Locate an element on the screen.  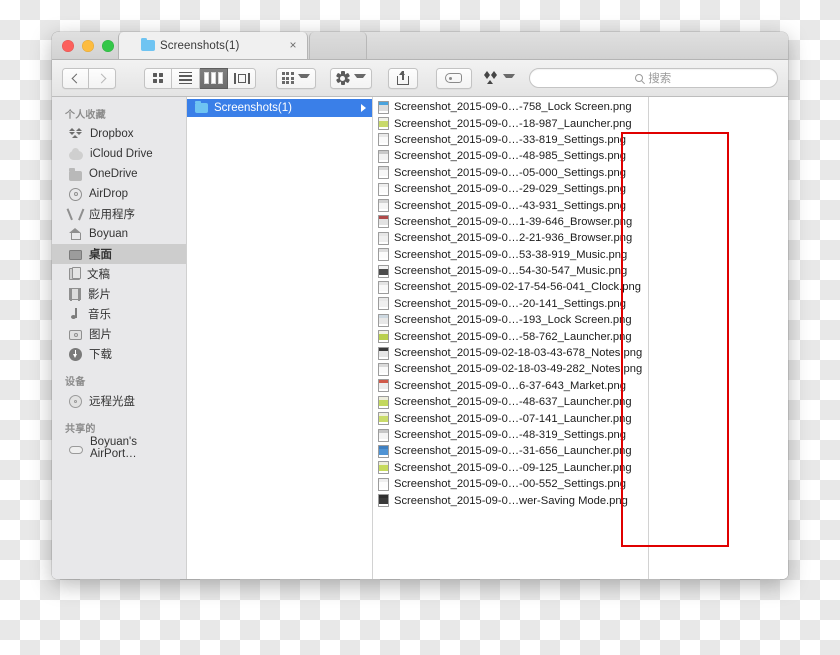
cloud-icon is located at coordinates (76, 153).